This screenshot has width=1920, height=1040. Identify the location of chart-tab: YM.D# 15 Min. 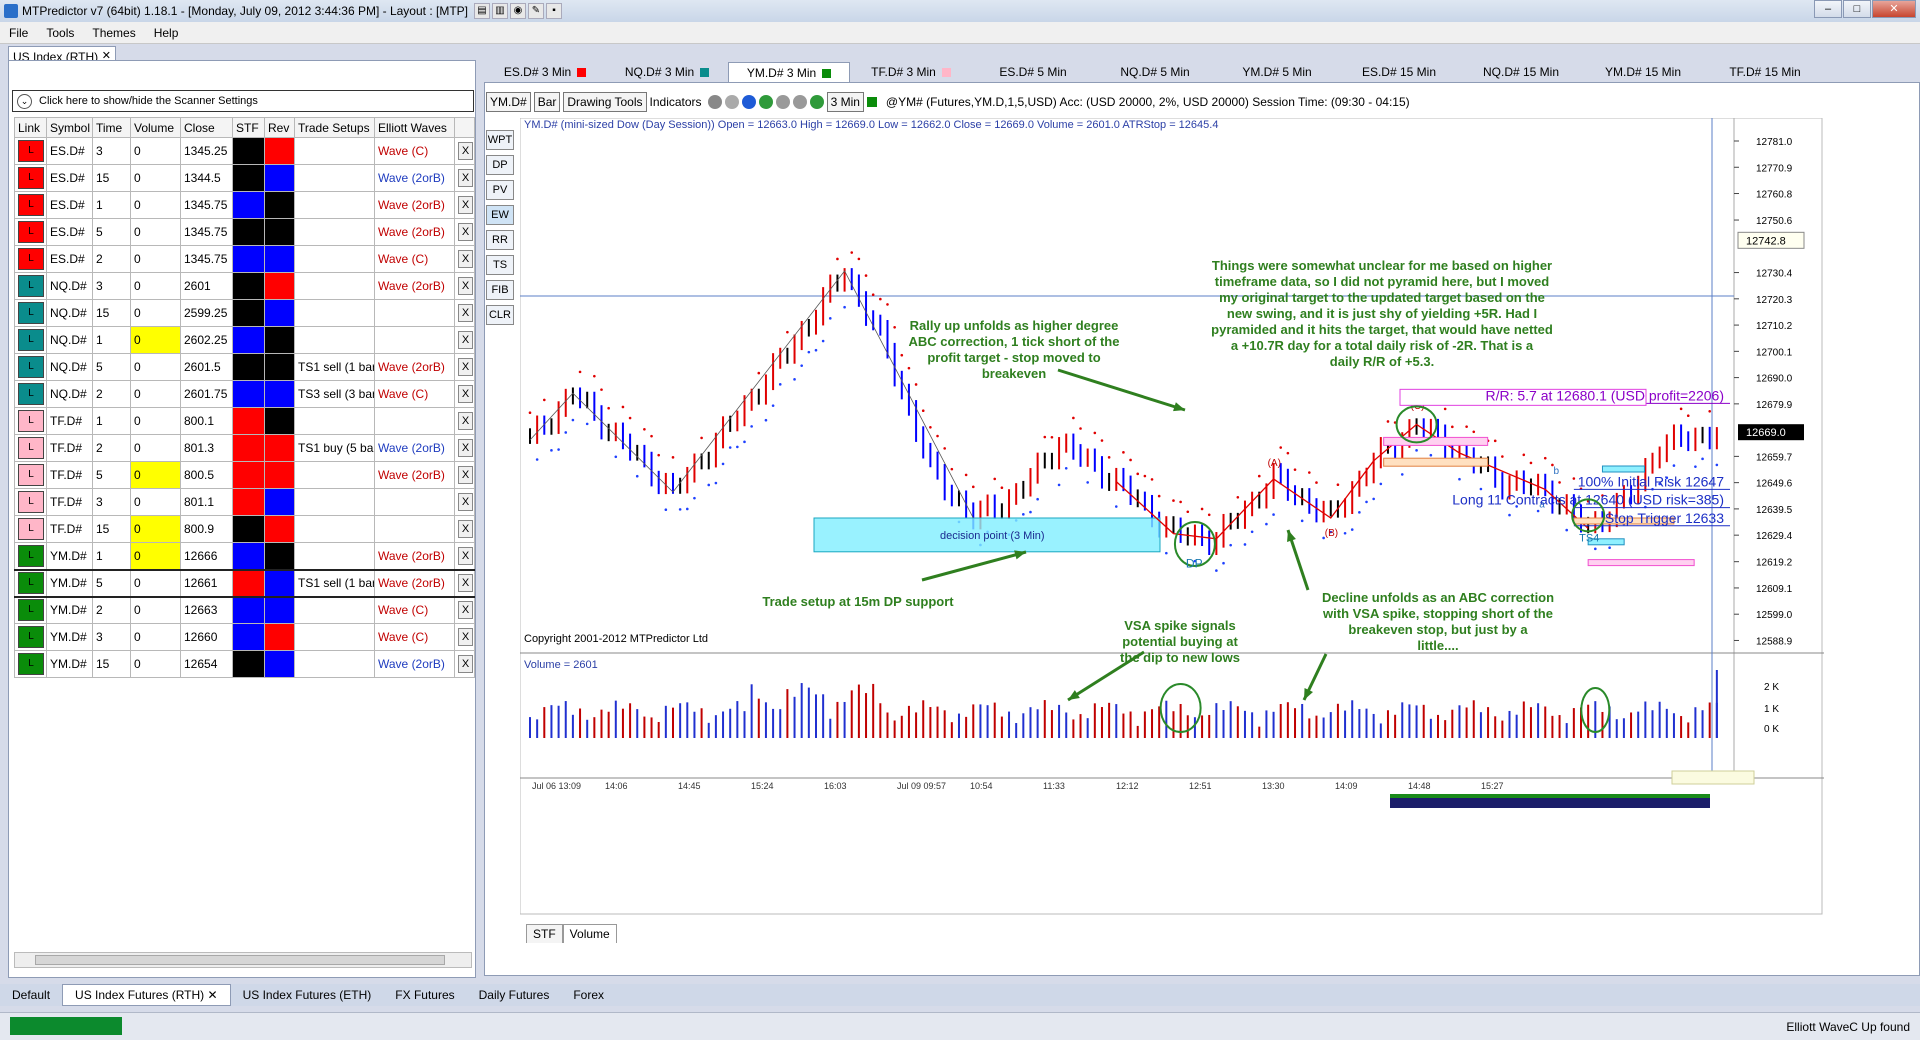
(1643, 72).